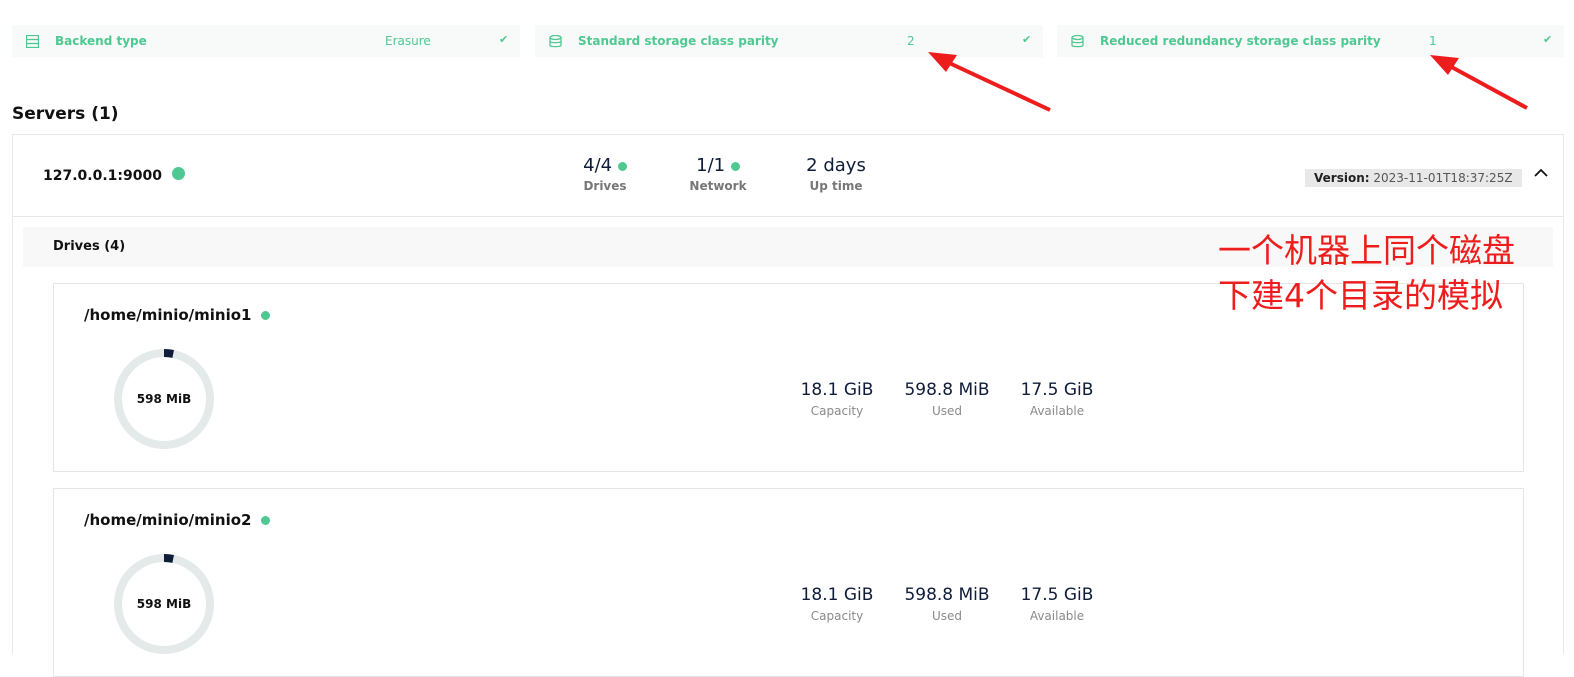  I want to click on network-stat: 1/1 Network, so click(718, 174).